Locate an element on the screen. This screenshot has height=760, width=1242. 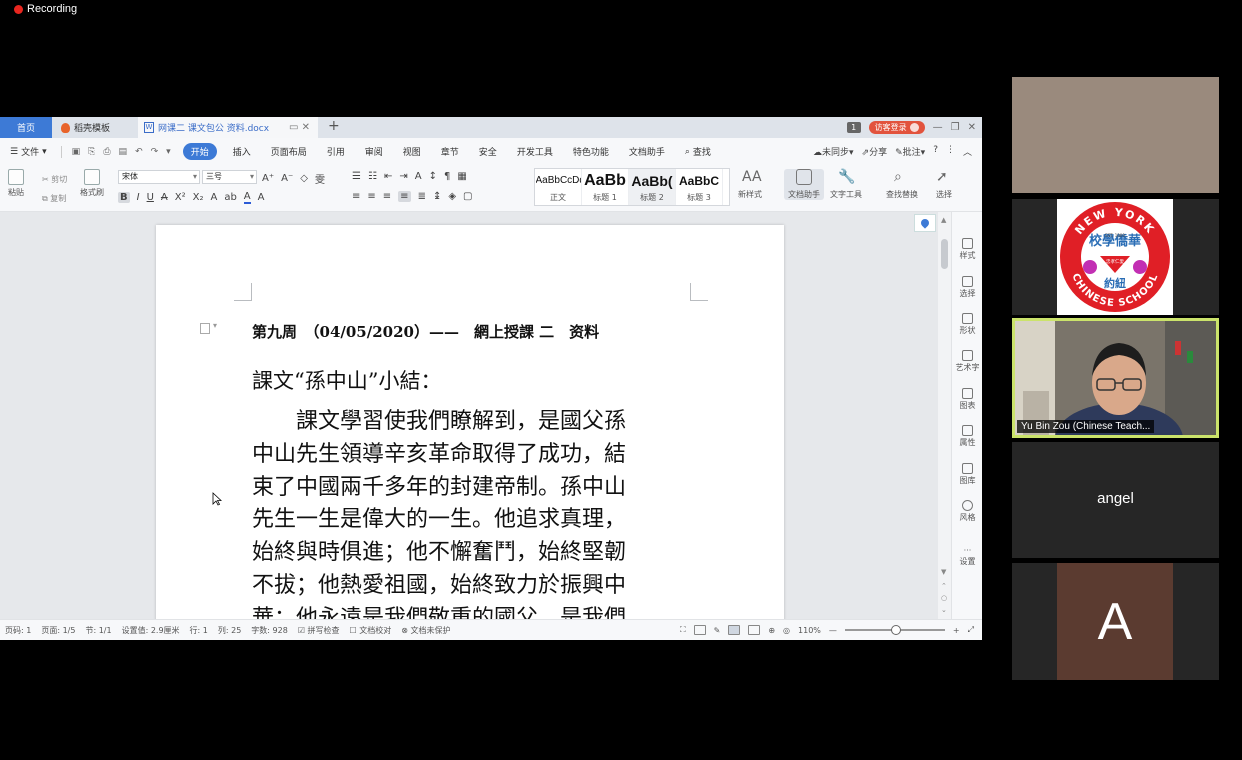
status-section: 节: 1/1 is located at coordinates (98, 630).